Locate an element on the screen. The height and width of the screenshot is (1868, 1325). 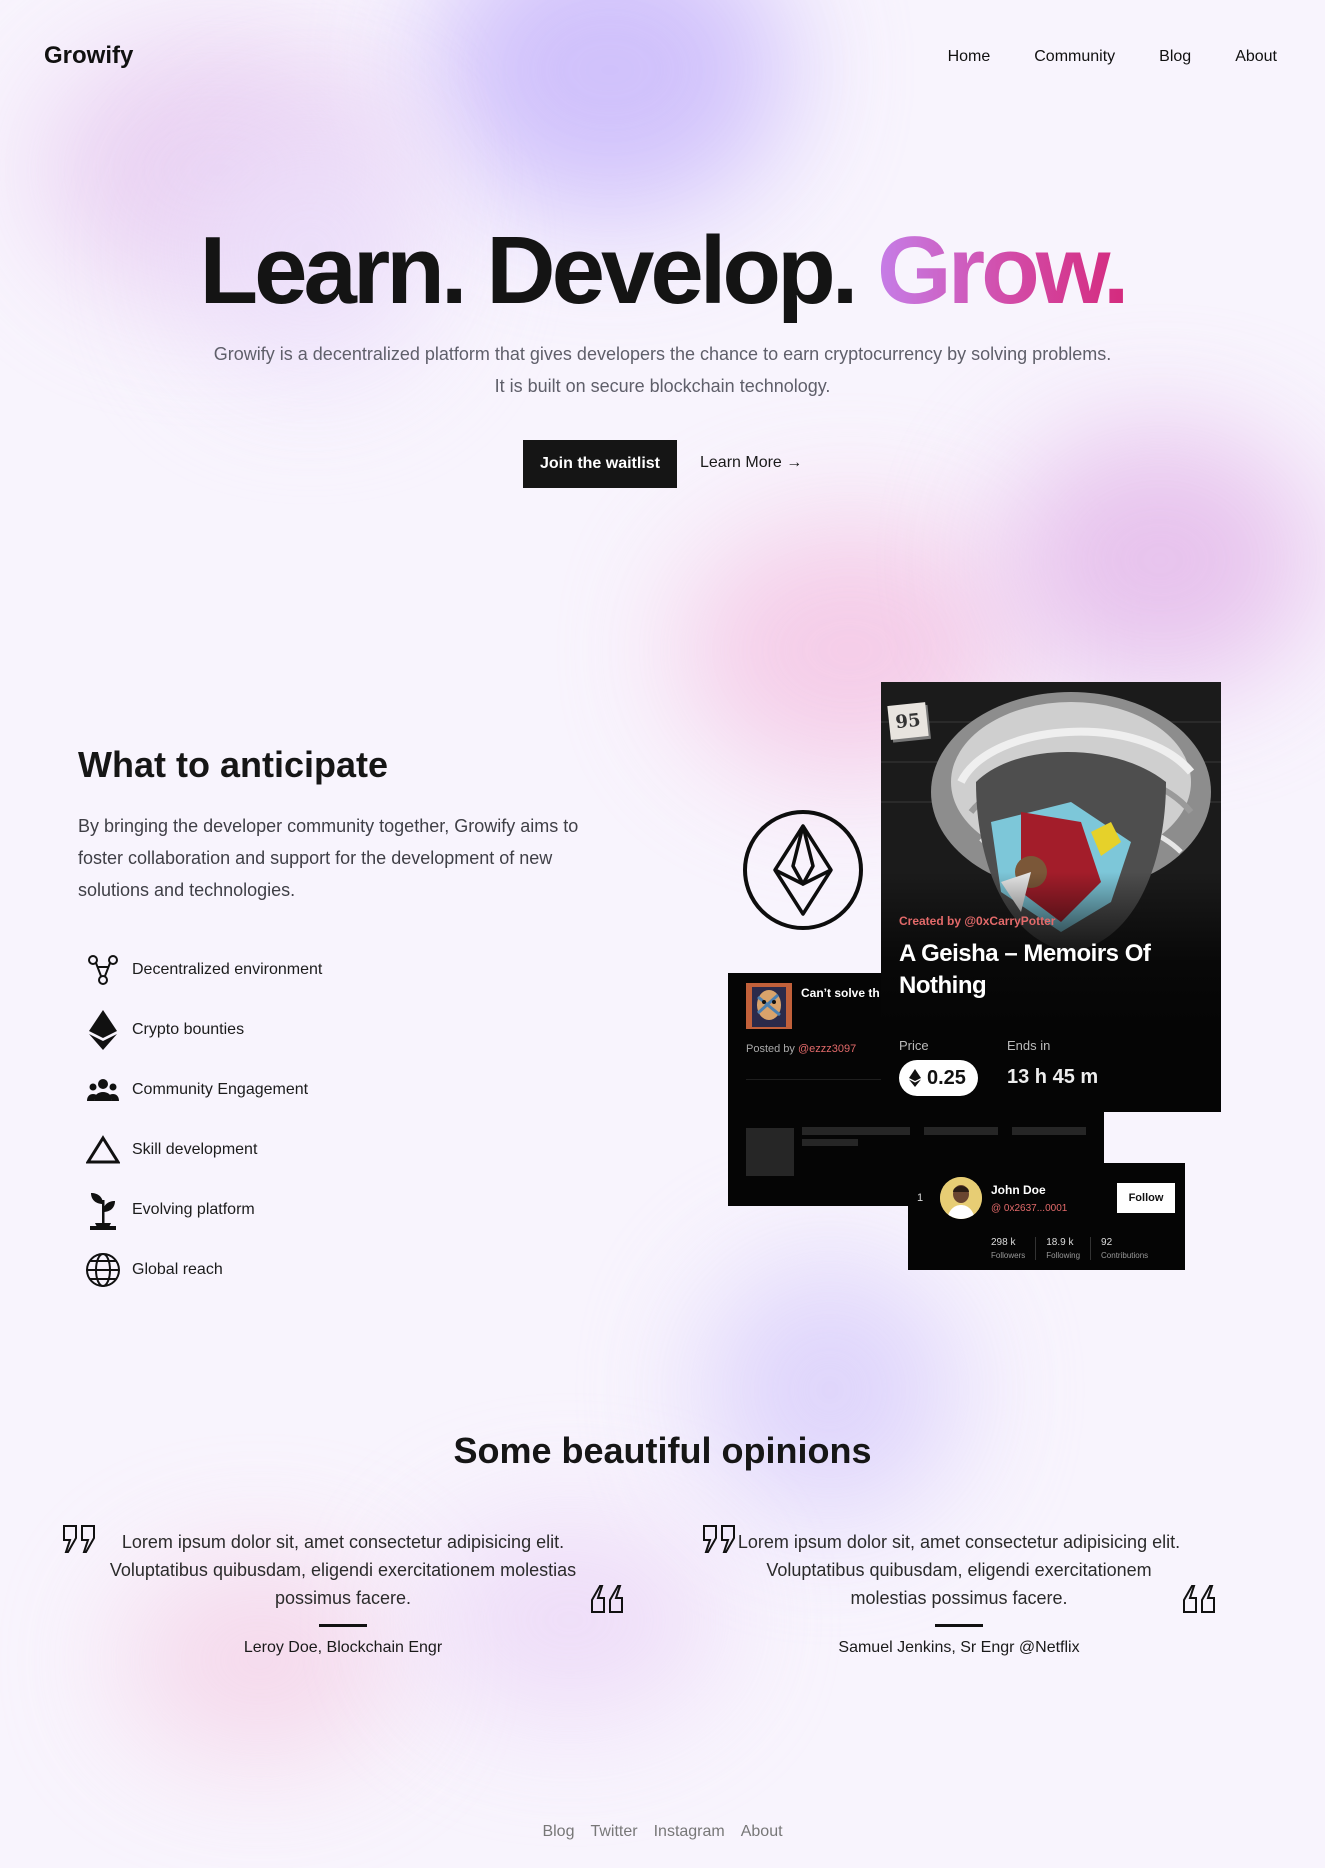
feature-item: Crypto bounties is located at coordinates (203, 1030).